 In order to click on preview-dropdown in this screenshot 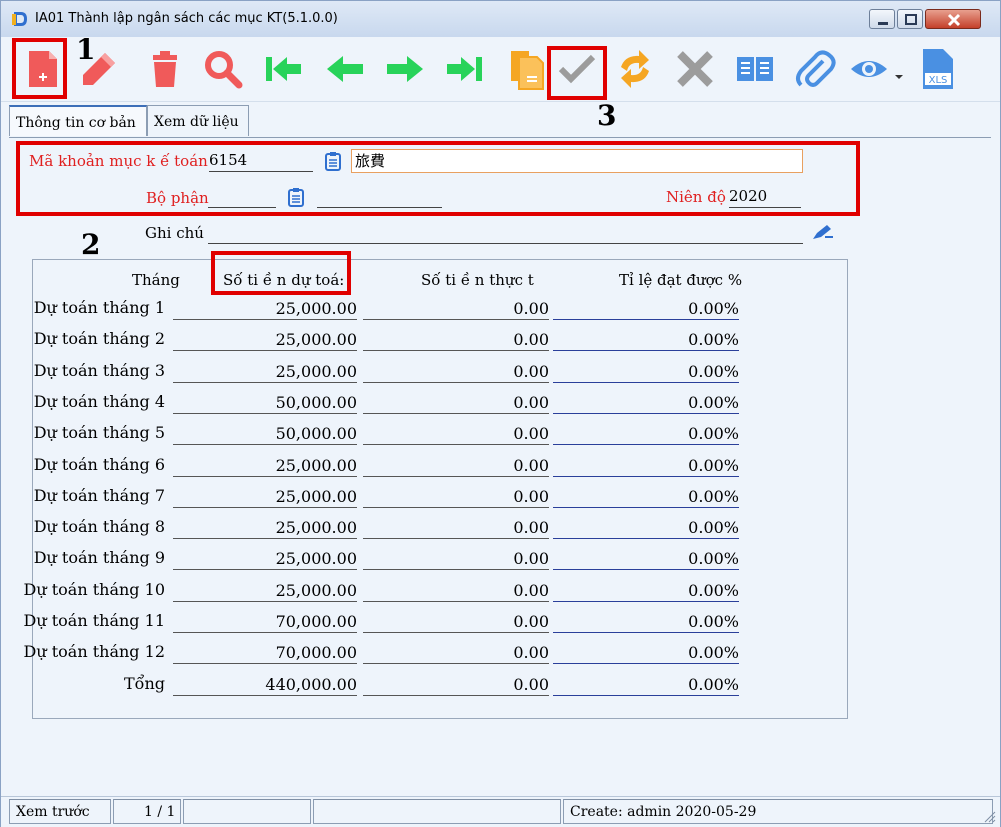, I will do `click(899, 73)`.